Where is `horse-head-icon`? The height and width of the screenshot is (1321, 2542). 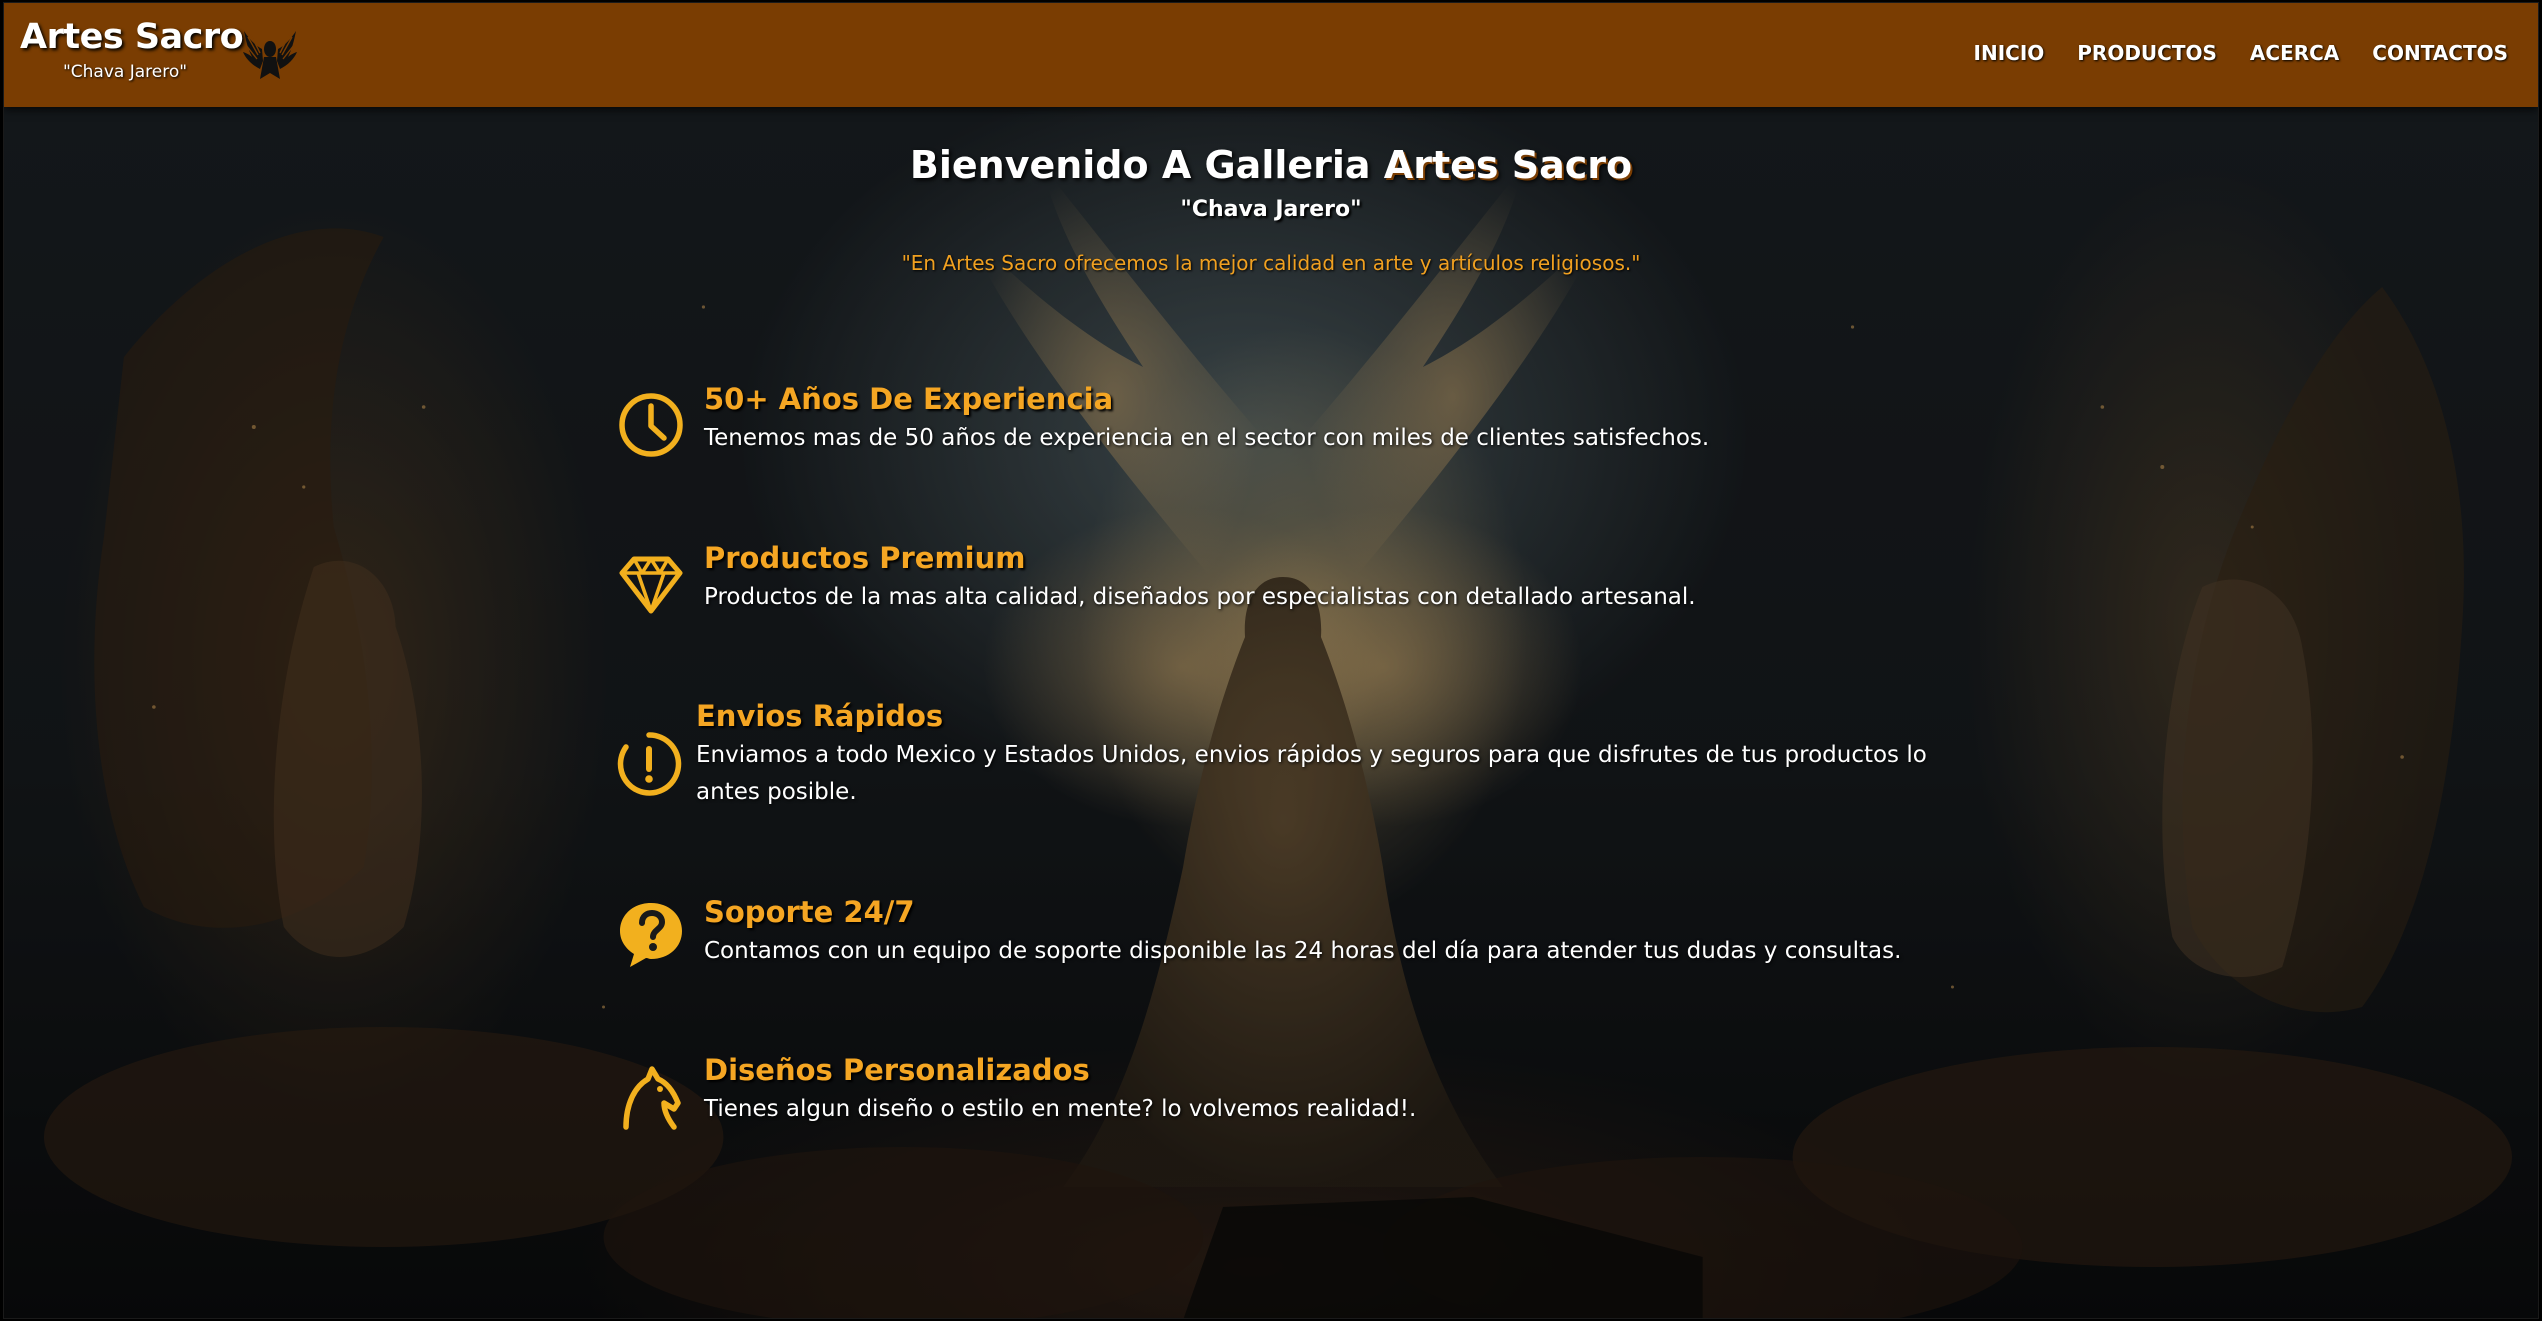
horse-head-icon is located at coordinates (652, 1098).